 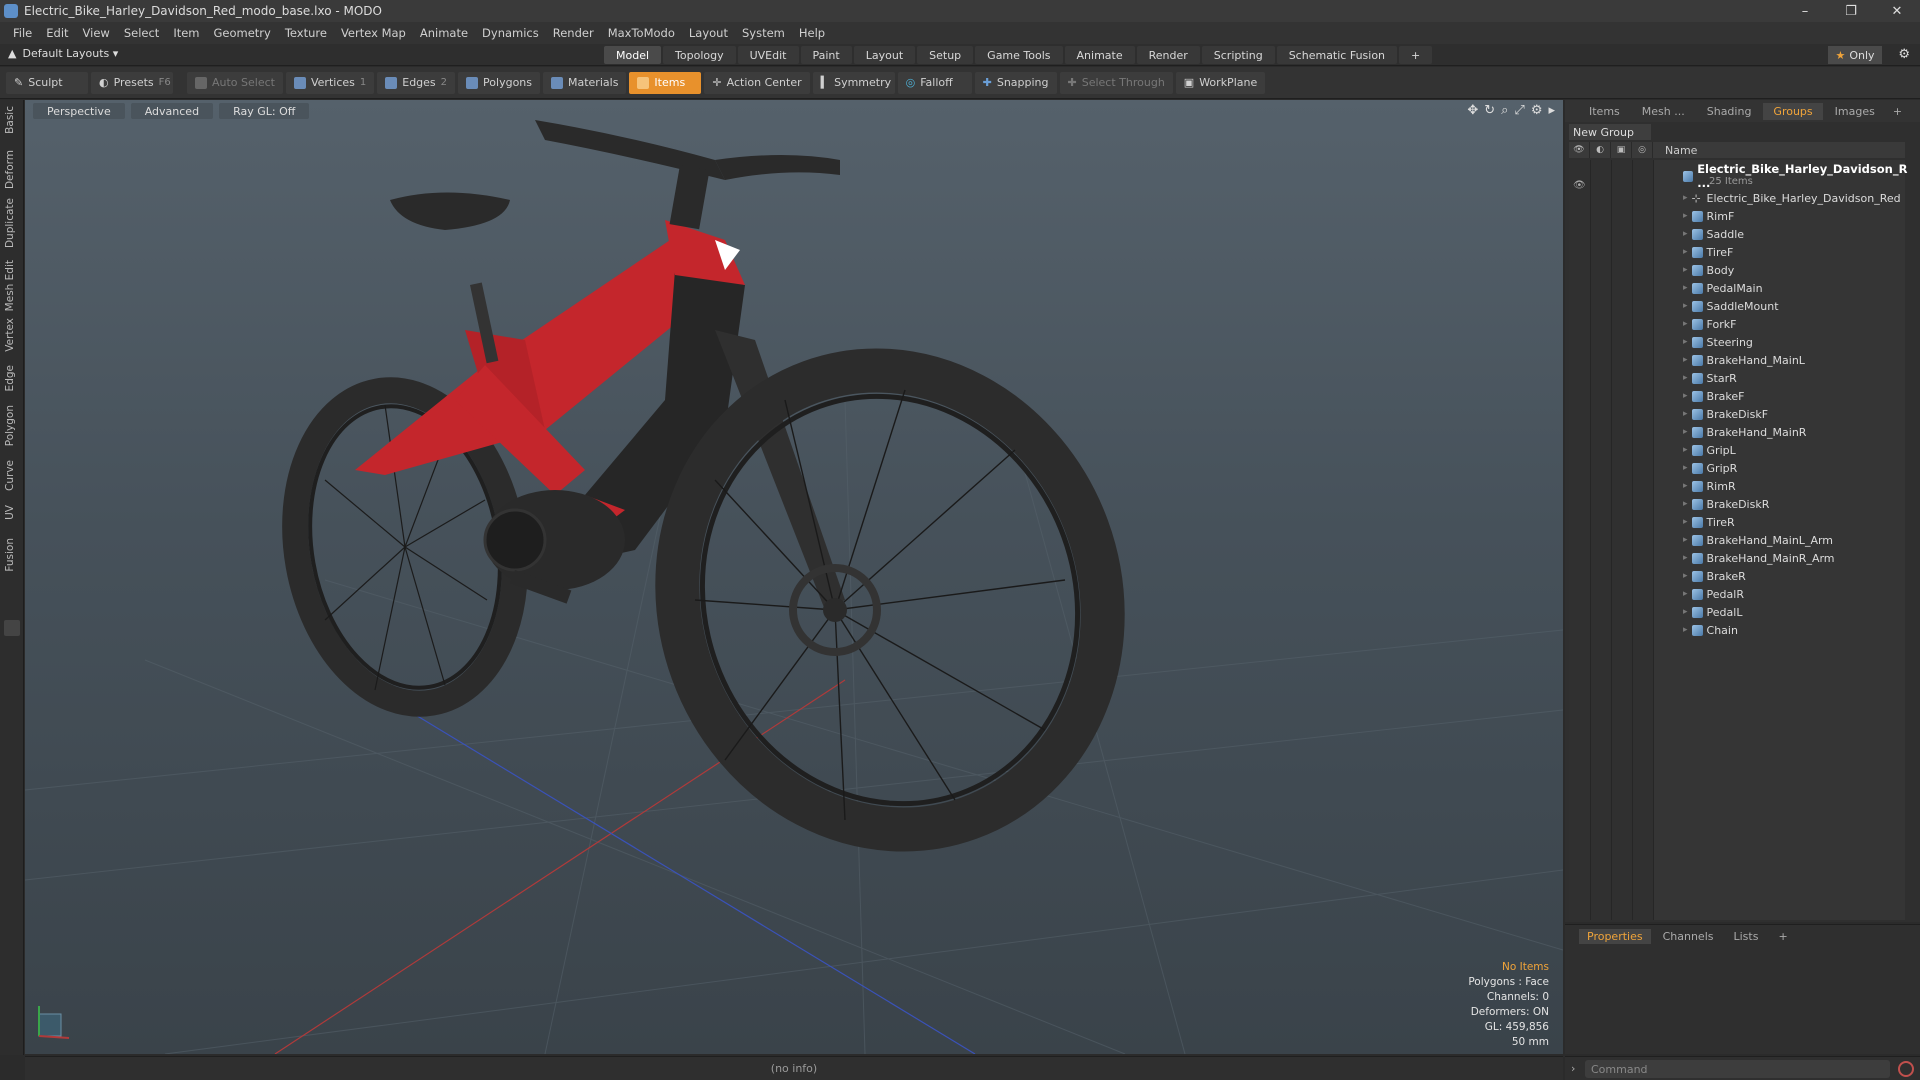 I want to click on menu-help: Help, so click(x=812, y=33).